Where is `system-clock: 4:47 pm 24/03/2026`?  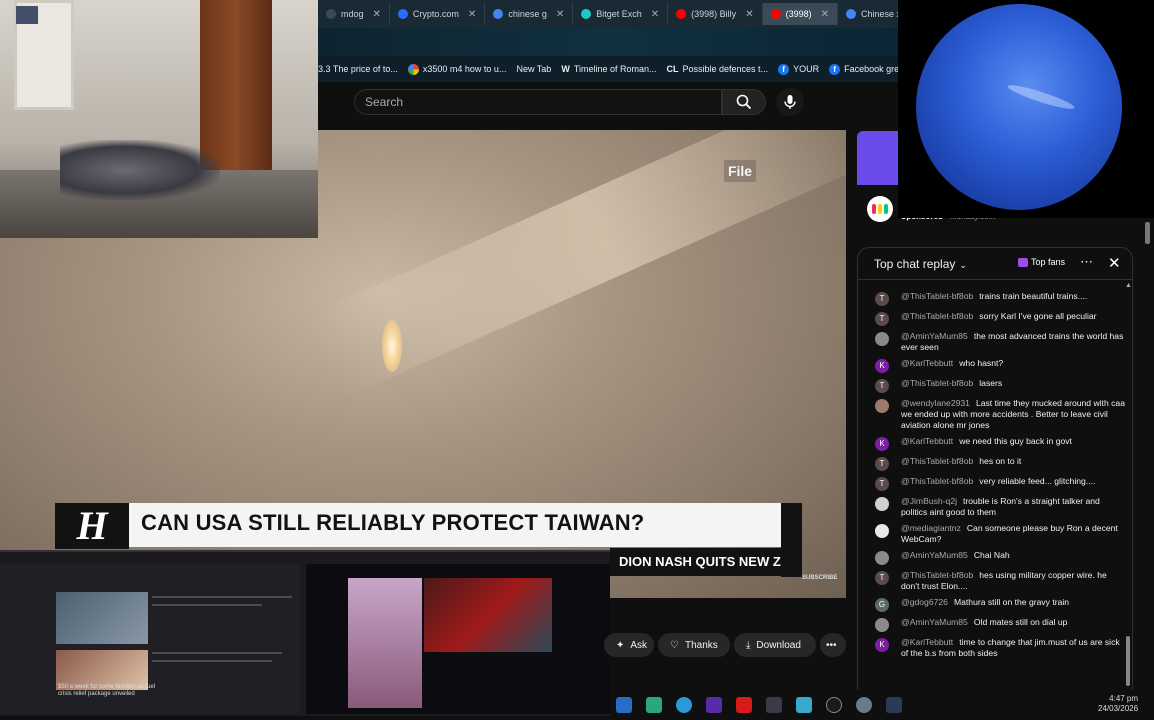
system-clock: 4:47 pm 24/03/2026 is located at coordinates (1118, 704).